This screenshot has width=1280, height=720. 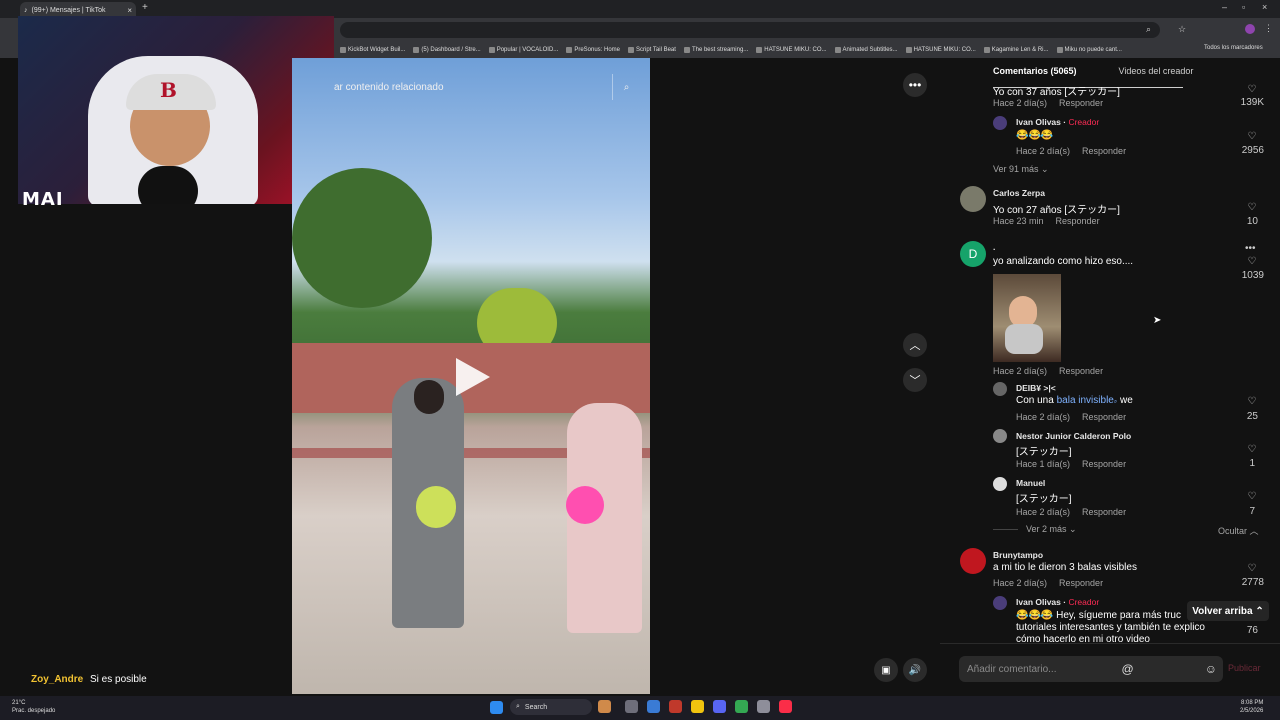 What do you see at coordinates (1228, 611) in the screenshot?
I see `back-to-top-button: Volver arriba ⌃` at bounding box center [1228, 611].